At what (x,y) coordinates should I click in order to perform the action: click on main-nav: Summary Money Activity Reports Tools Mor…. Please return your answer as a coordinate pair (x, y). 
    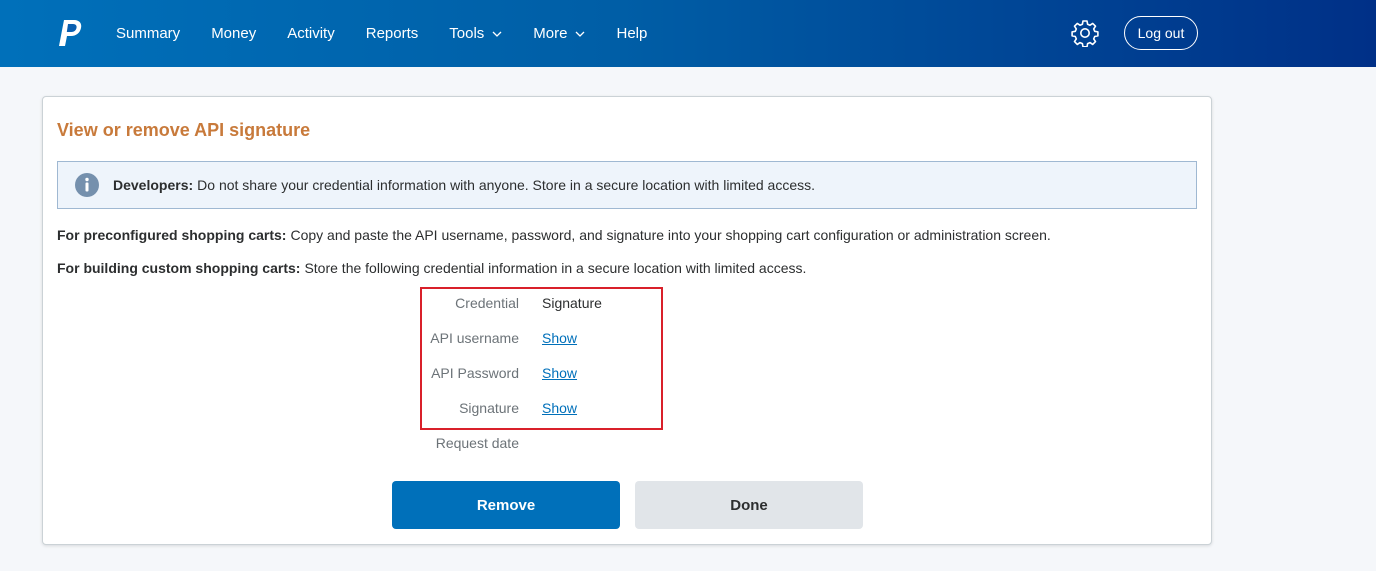
    Looking at the image, I should click on (397, 33).